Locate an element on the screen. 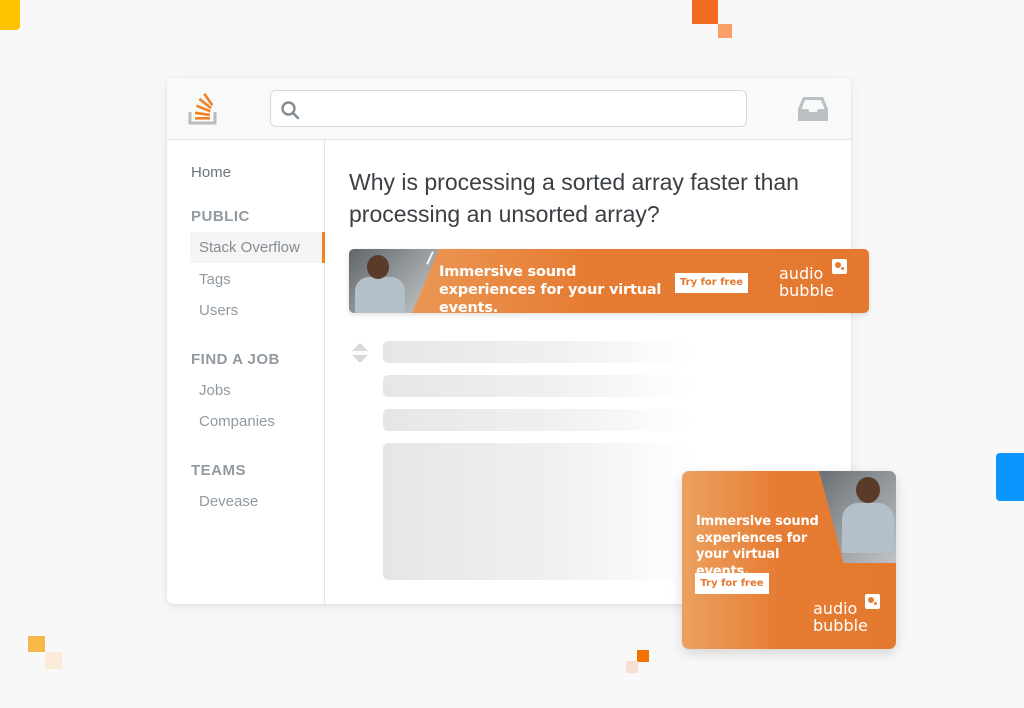  top-bar is located at coordinates (509, 109).